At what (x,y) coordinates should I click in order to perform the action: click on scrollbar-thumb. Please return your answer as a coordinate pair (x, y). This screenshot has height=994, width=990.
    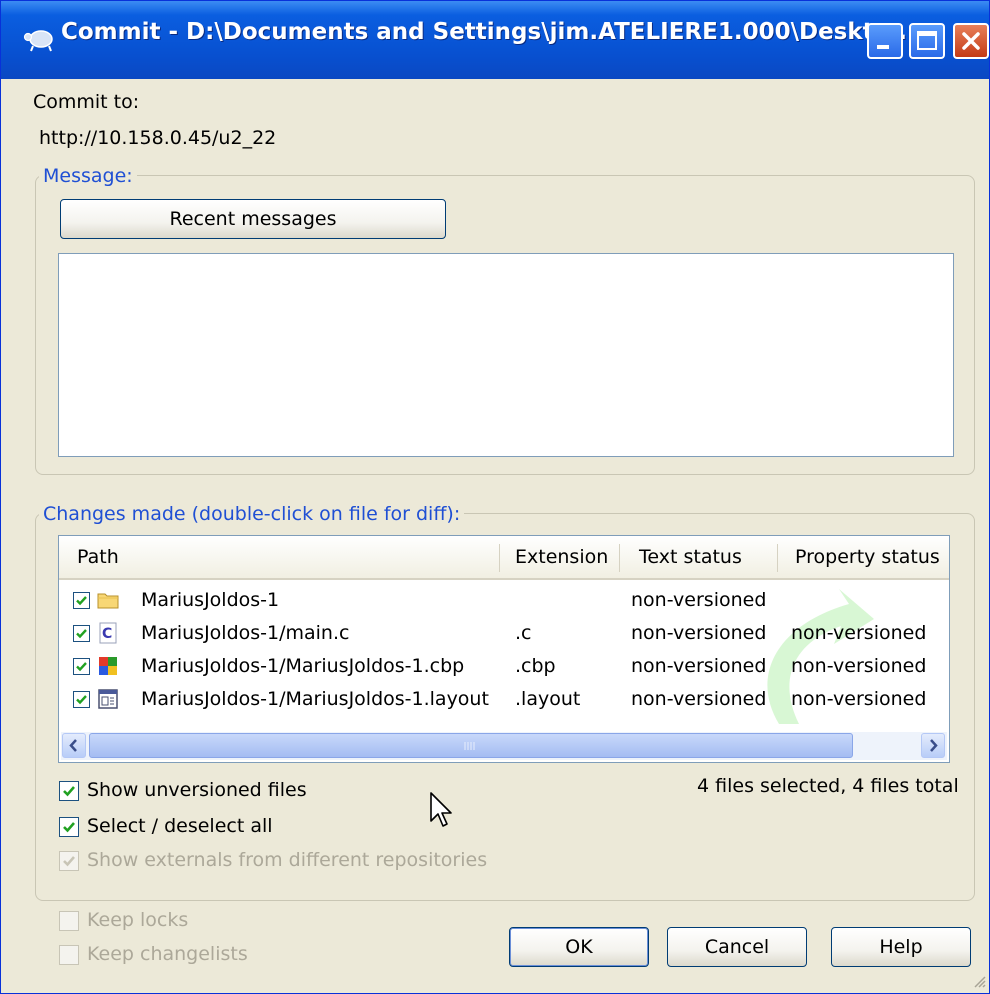
    Looking at the image, I should click on (471, 745).